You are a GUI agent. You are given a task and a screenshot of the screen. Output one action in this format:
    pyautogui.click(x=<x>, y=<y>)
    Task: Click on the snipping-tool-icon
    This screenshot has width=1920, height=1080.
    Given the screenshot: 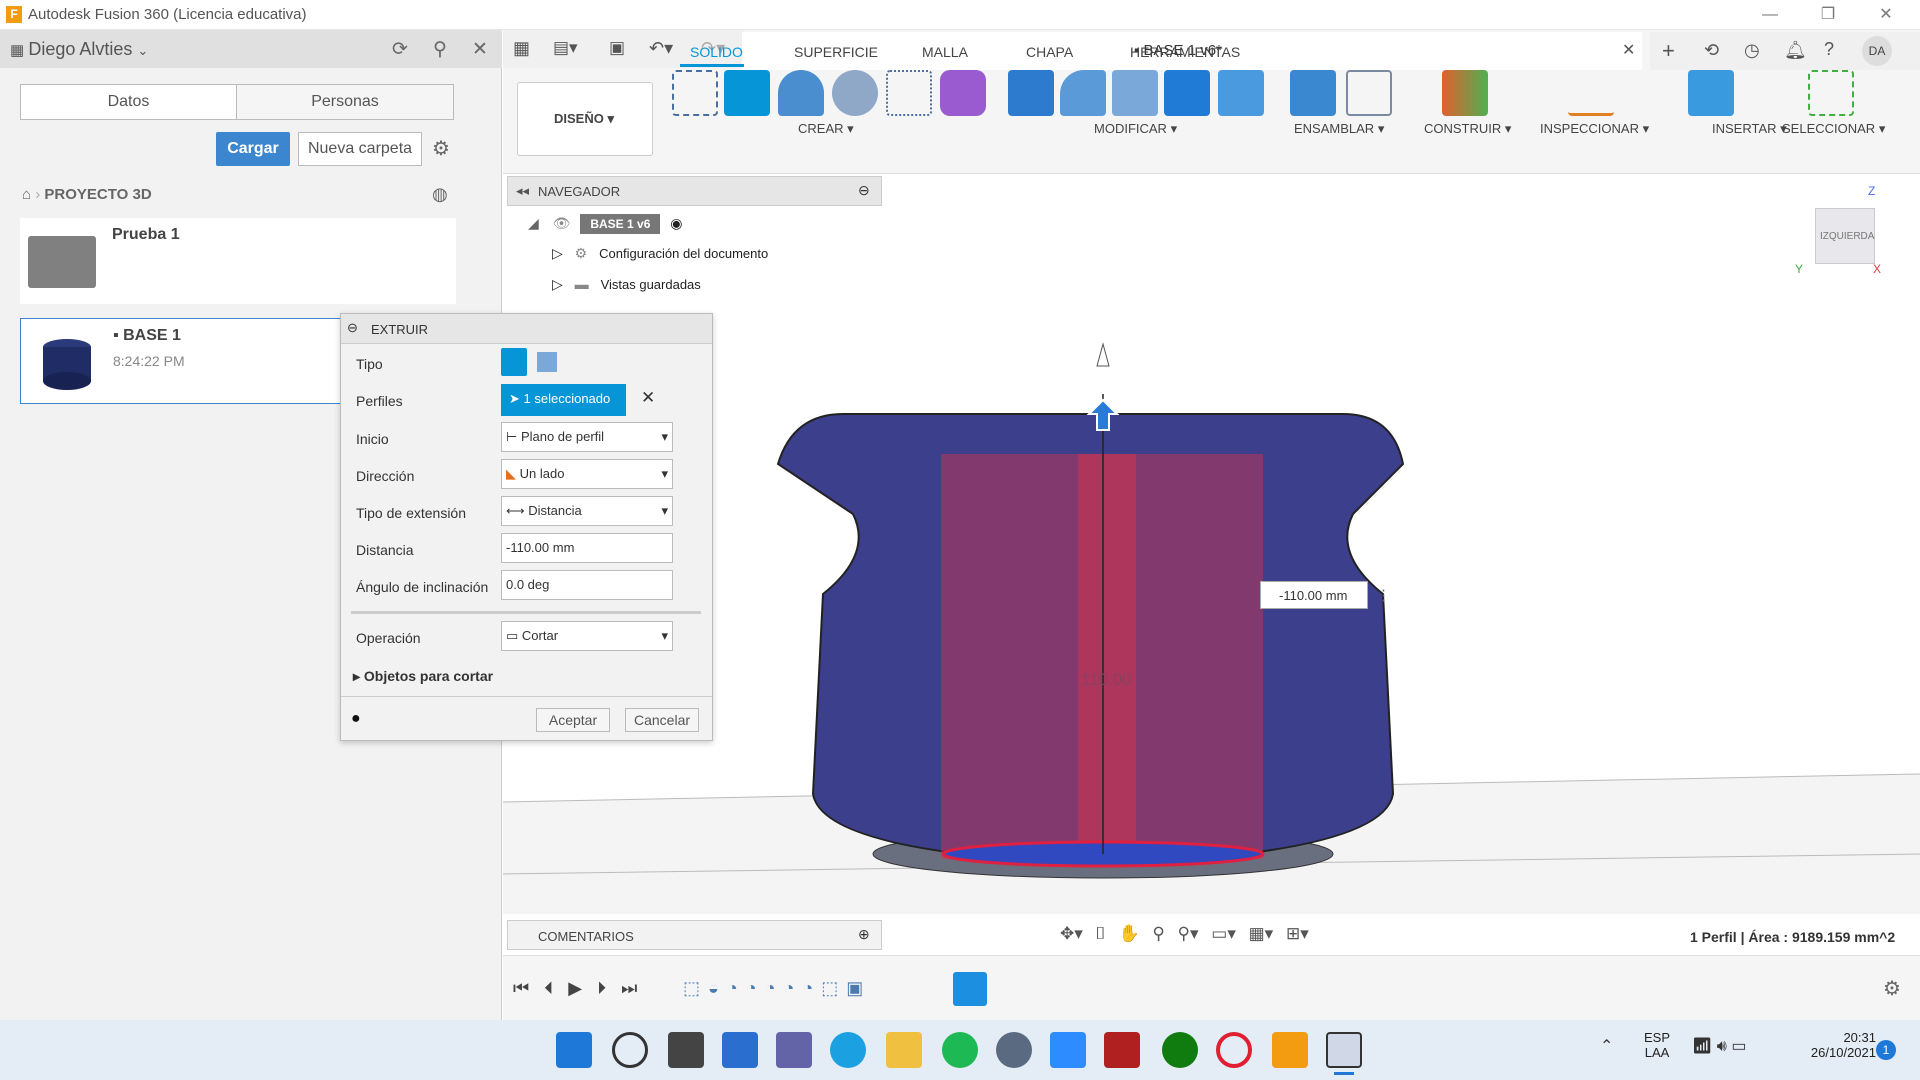 What is the action you would take?
    pyautogui.click(x=1344, y=1050)
    